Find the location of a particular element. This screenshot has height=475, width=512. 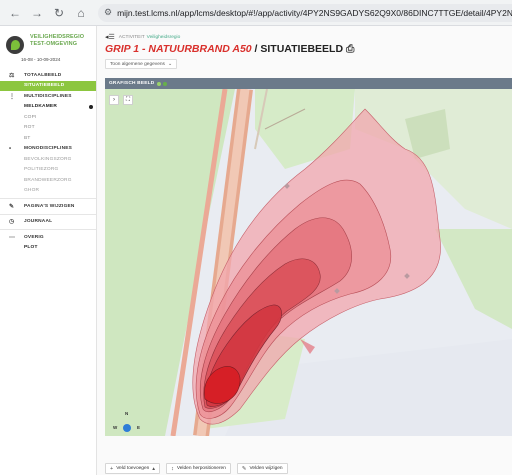

sidebar-item-label: GHOR is located at coordinates (32, 191).